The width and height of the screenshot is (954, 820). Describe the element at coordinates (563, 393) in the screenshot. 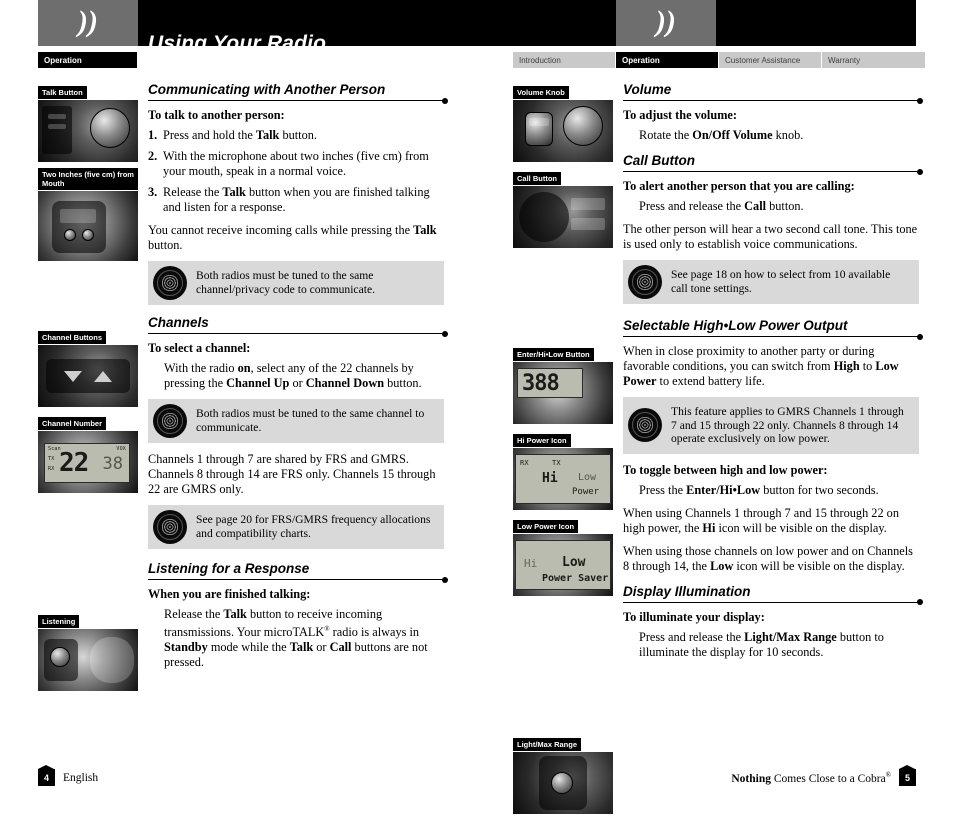

I see `figure-image: 388` at that location.